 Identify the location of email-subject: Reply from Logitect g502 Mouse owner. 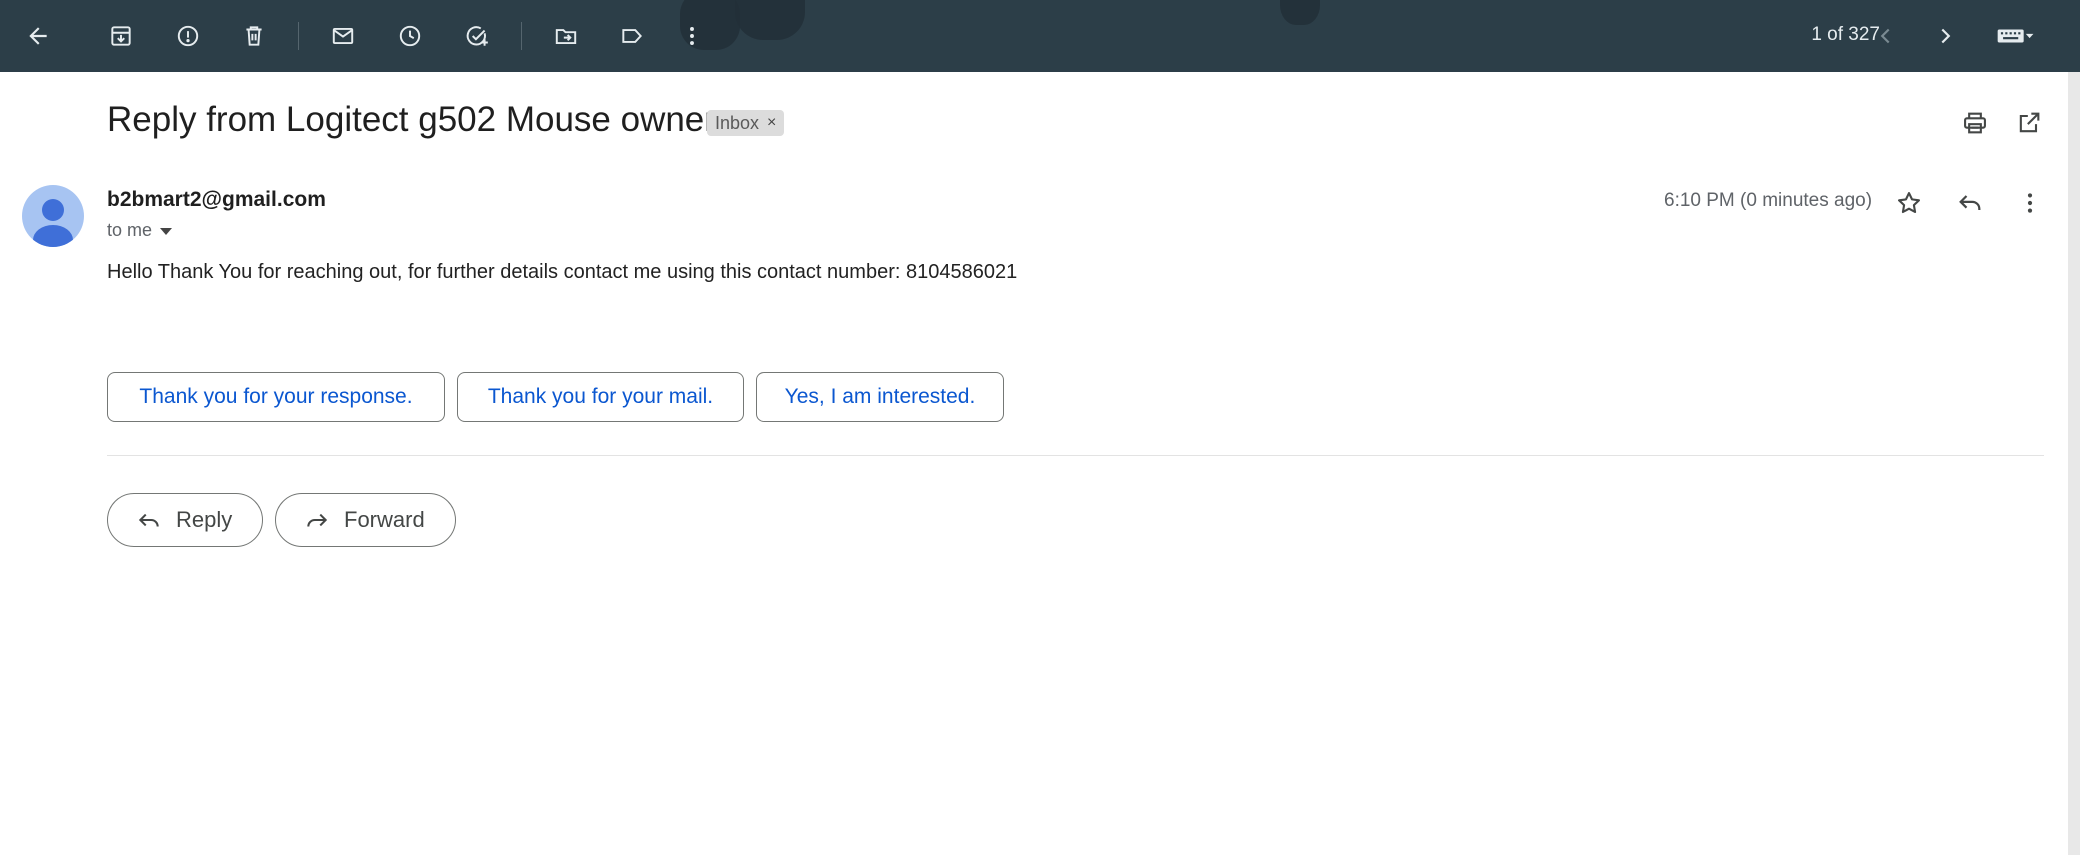
(411, 119).